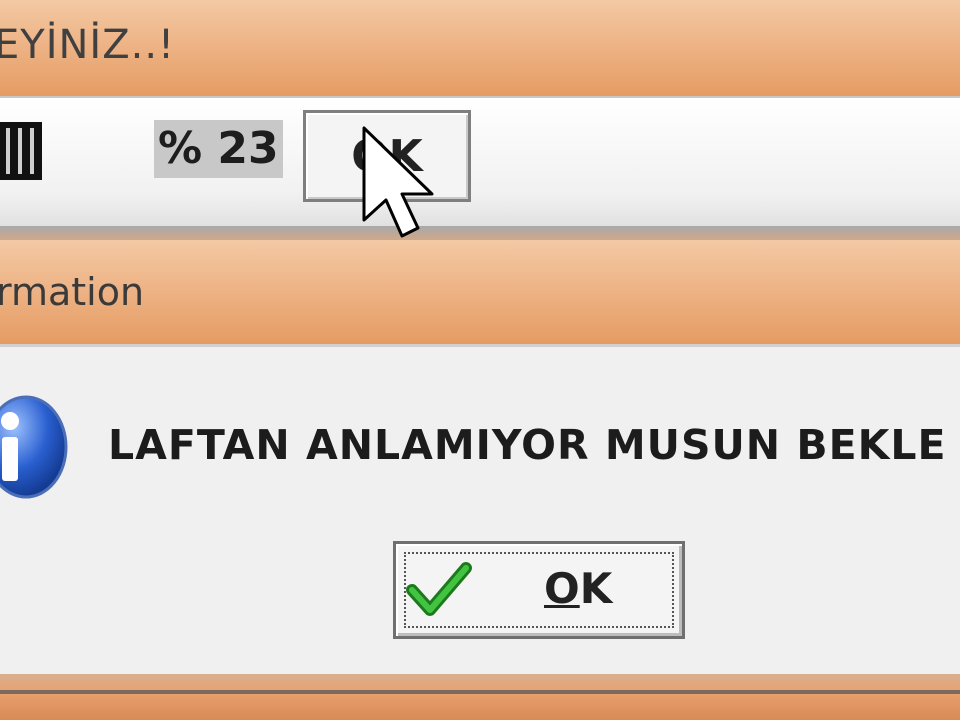 The height and width of the screenshot is (720, 960). I want to click on mouse-cursor-icon, so click(398, 182).